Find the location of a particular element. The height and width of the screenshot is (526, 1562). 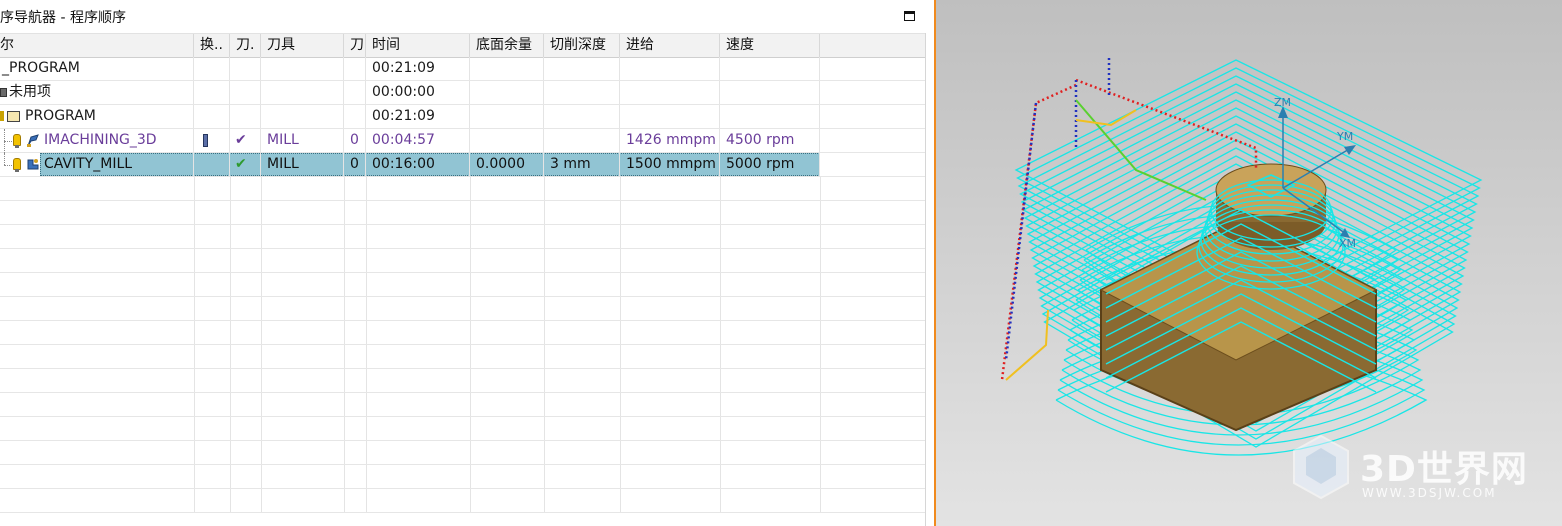

cell-tool-number: 0 is located at coordinates (355, 140).